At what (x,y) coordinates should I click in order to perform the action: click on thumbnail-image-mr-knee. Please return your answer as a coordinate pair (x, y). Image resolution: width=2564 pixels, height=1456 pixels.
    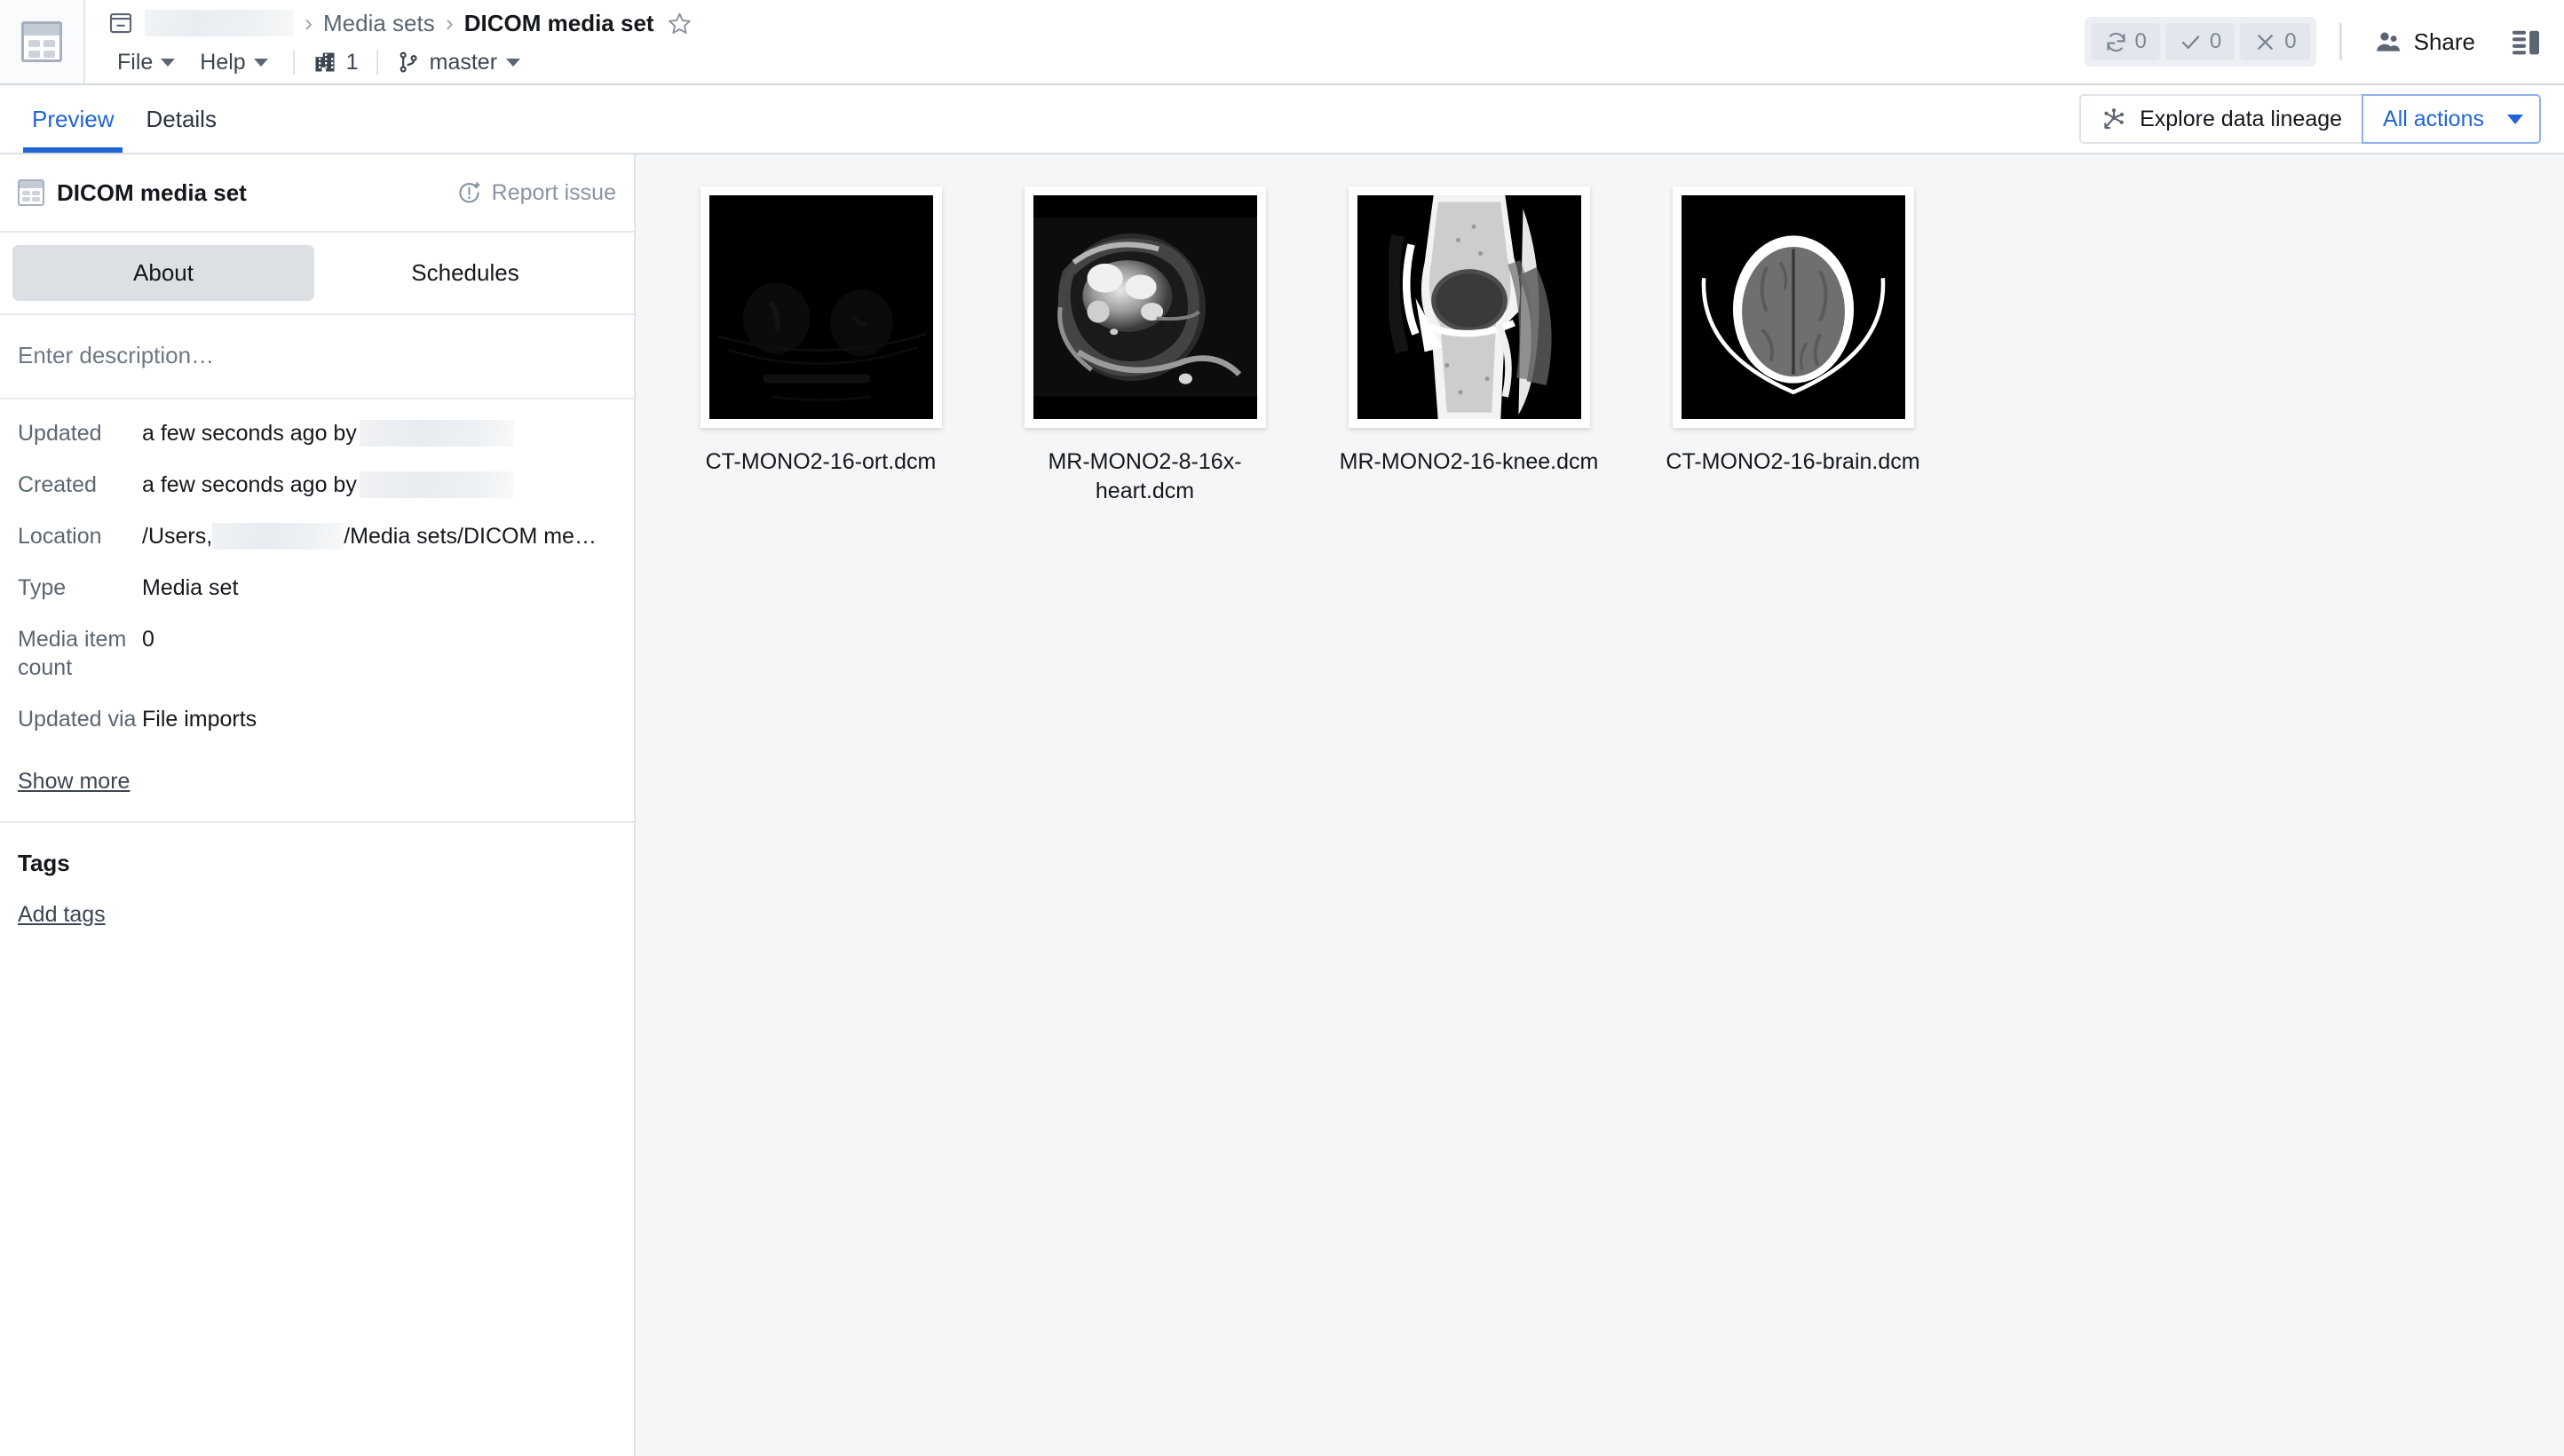
    Looking at the image, I should click on (1469, 307).